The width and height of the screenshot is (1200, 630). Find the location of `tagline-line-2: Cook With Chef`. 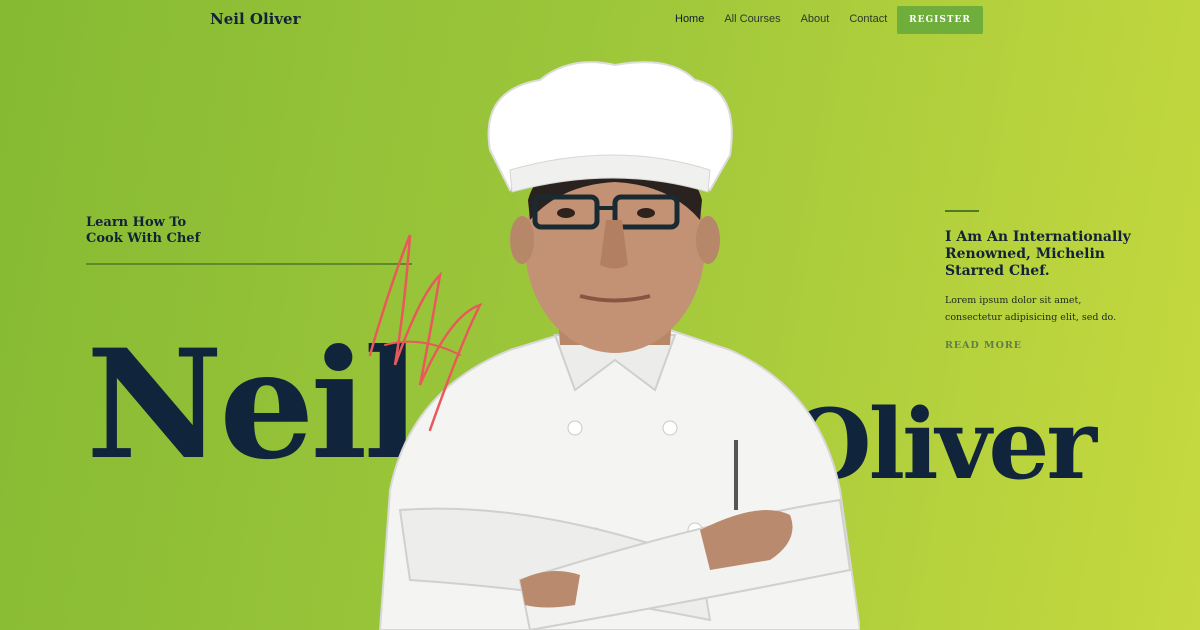

tagline-line-2: Cook With Chef is located at coordinates (143, 238).